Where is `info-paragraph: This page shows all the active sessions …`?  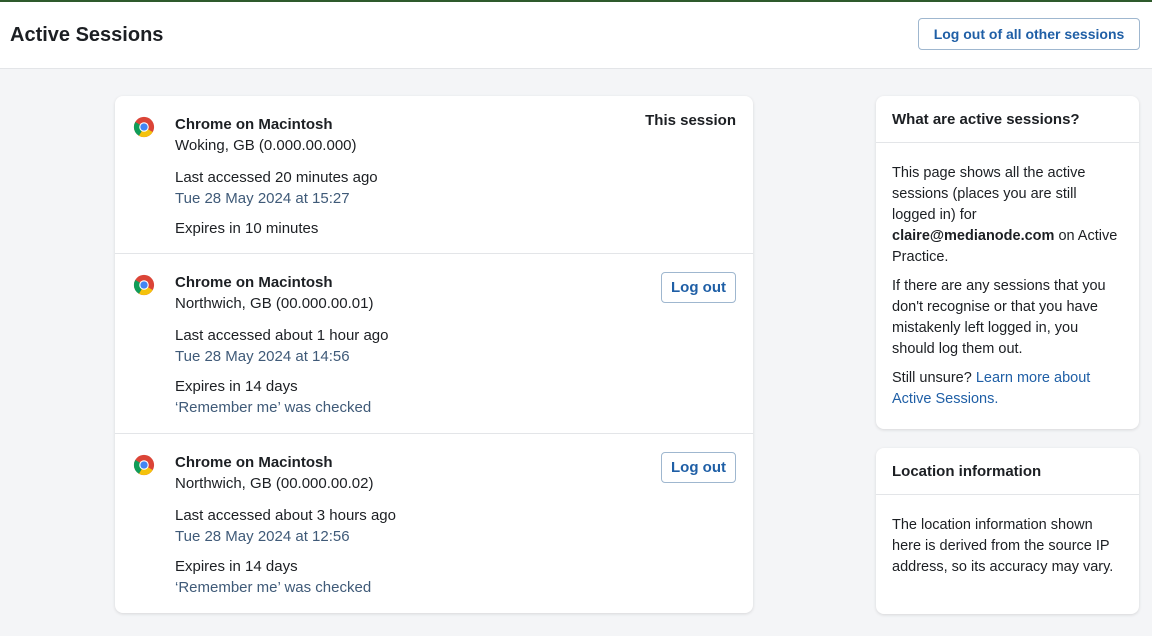
info-paragraph: This page shows all the active sessions … is located at coordinates (1007, 215).